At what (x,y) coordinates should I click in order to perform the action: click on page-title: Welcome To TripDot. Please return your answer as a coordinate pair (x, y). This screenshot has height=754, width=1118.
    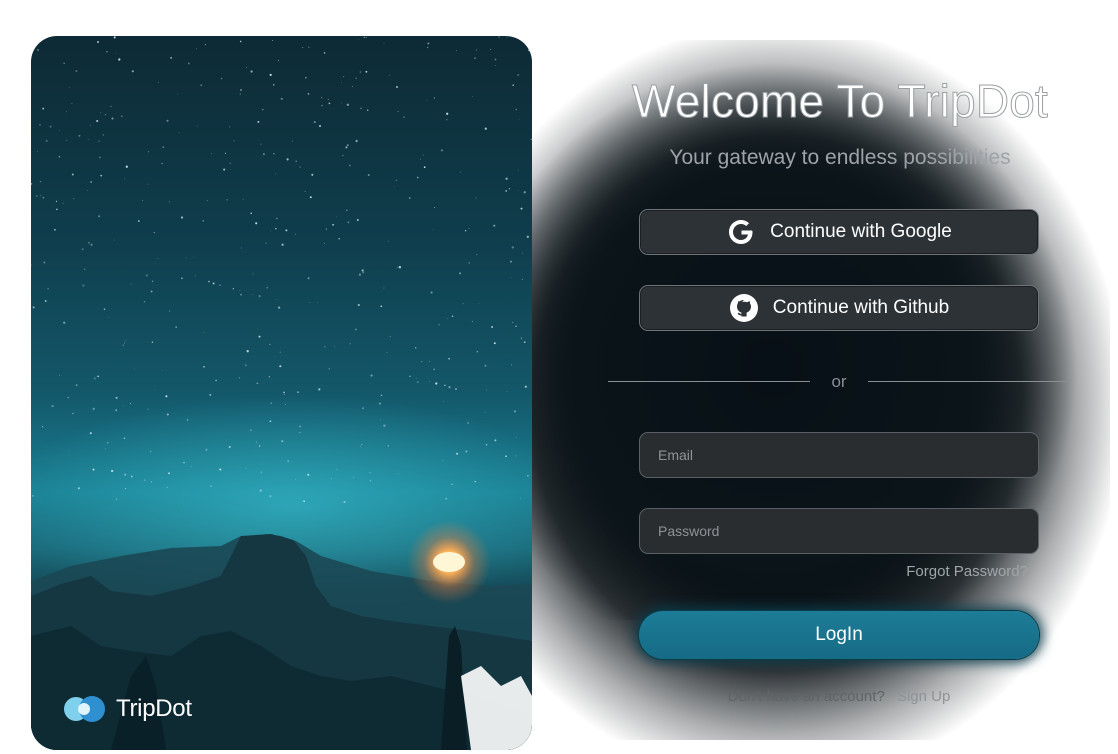
    Looking at the image, I should click on (840, 101).